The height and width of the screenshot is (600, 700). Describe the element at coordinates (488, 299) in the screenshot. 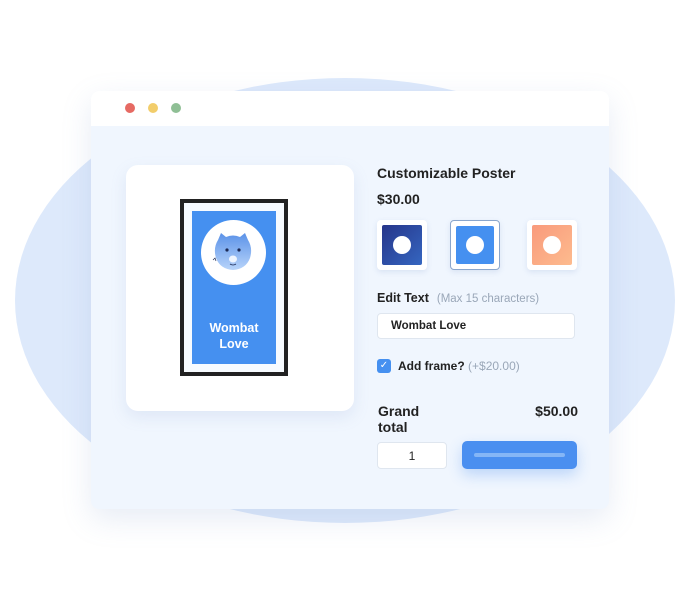

I see `edit-text-hint: (Max 15 characters)` at that location.